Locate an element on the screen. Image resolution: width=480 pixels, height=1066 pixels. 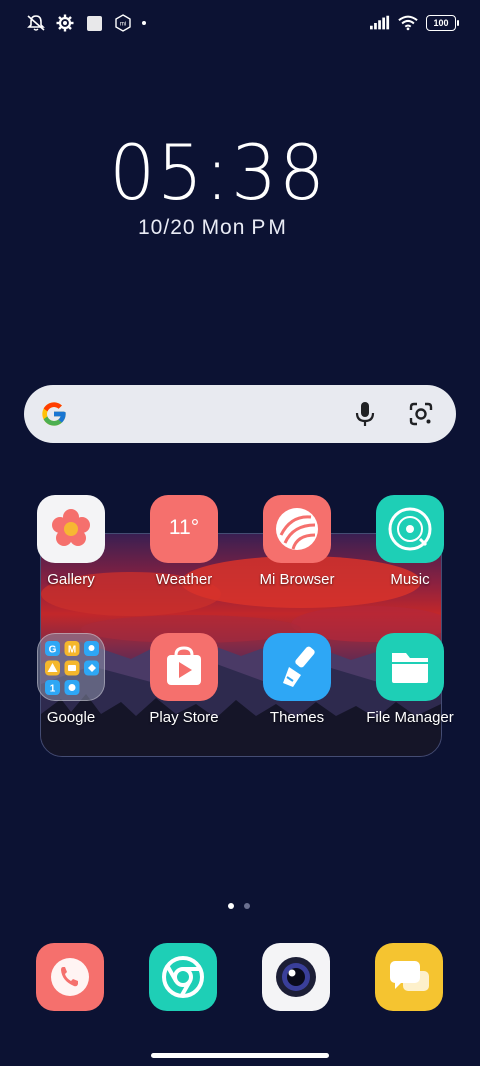
app-folder-google: G M 1 Google is located at coordinates (71, 679).